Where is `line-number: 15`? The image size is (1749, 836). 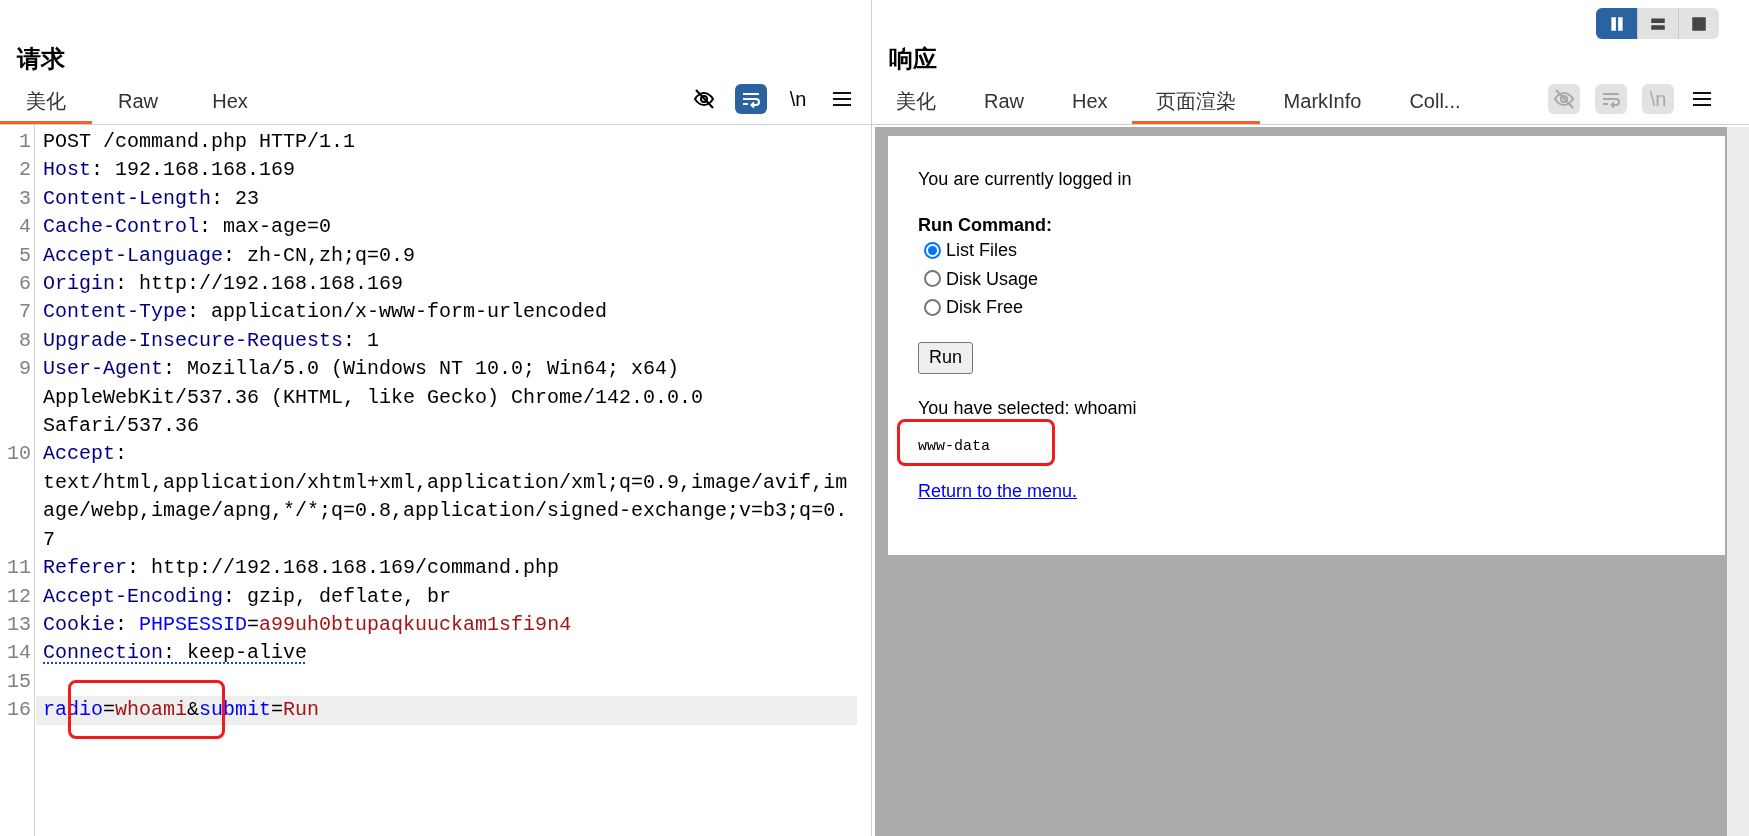 line-number: 15 is located at coordinates (19, 681).